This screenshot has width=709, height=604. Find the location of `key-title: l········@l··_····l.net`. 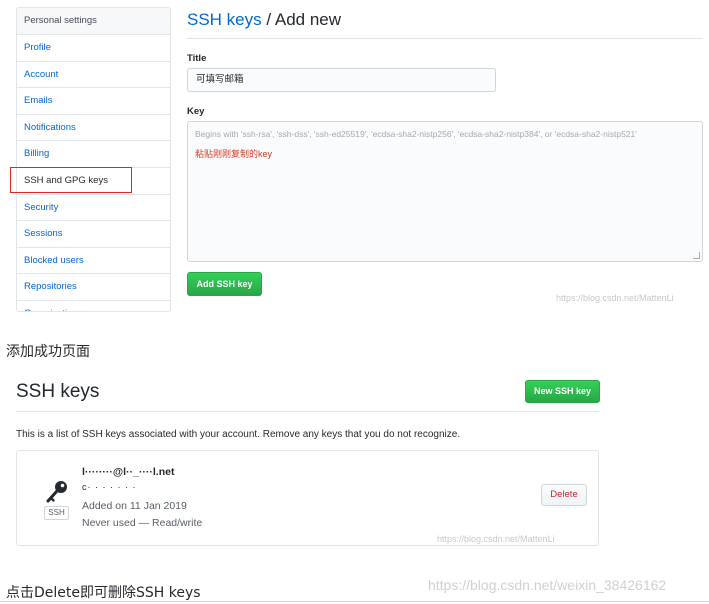

key-title: l········@l··_····l.net is located at coordinates (128, 472).